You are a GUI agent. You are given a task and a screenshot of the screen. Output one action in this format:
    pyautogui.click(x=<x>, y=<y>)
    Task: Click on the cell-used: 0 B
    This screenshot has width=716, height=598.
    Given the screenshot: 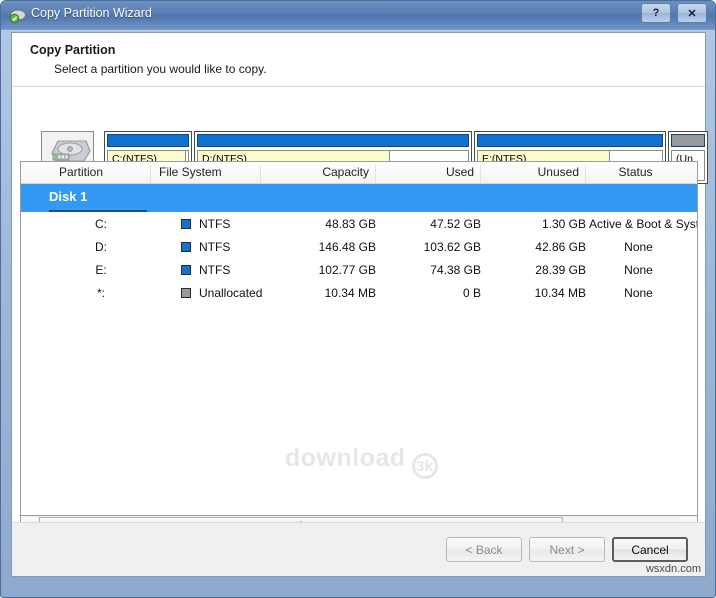 What is the action you would take?
    pyautogui.click(x=471, y=293)
    